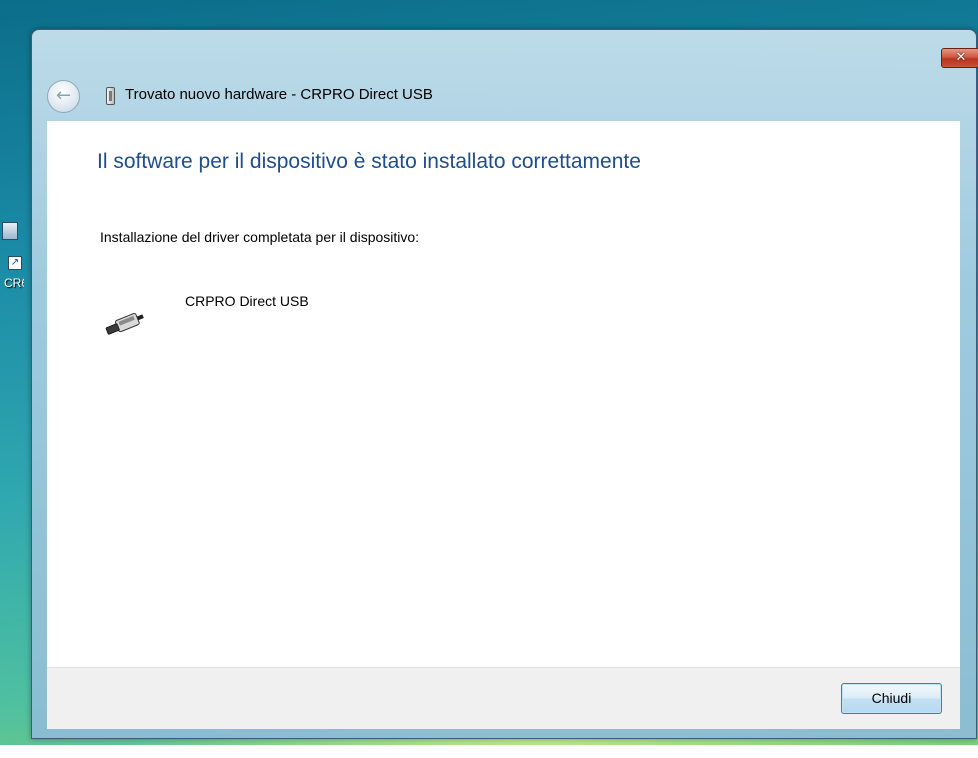 This screenshot has width=978, height=758. What do you see at coordinates (14, 283) in the screenshot?
I see `desktop-shortcut-label: CR6` at bounding box center [14, 283].